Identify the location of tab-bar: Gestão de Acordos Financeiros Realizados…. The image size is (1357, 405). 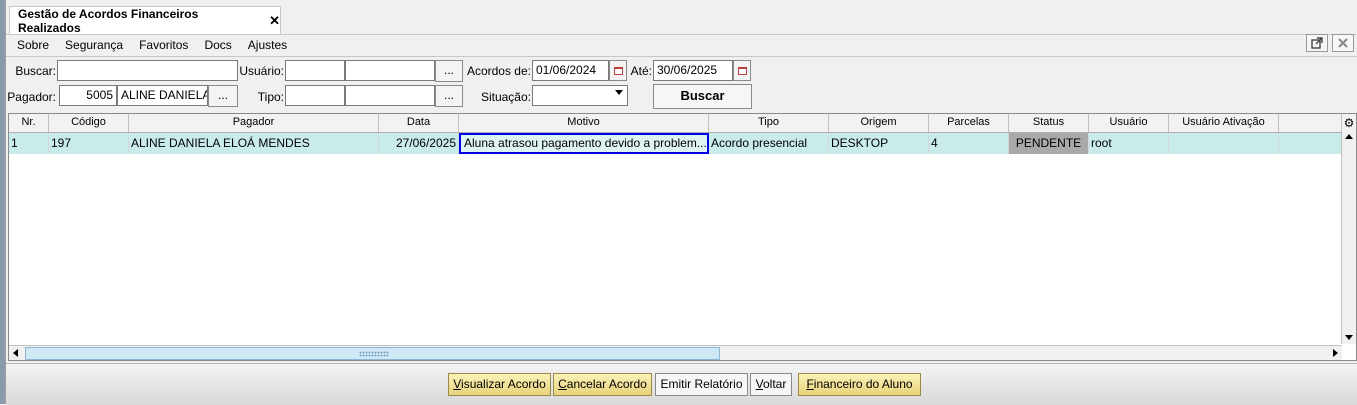
(681, 17).